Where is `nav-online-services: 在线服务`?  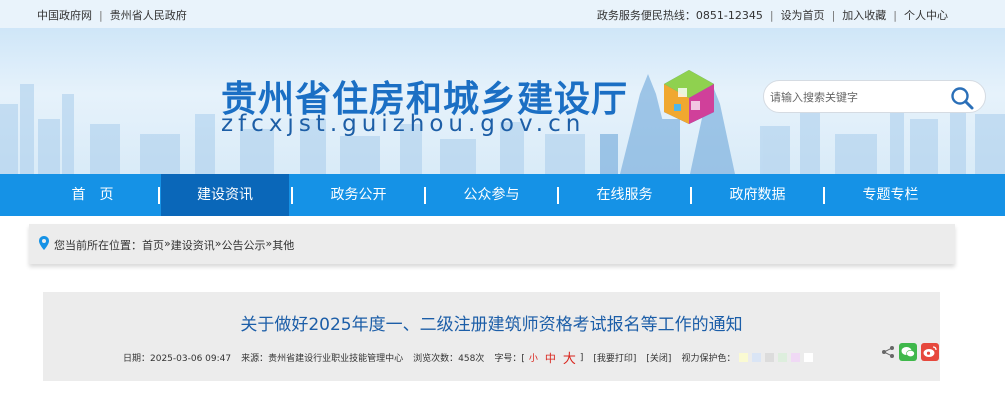
nav-online-services: 在线服务 is located at coordinates (624, 195).